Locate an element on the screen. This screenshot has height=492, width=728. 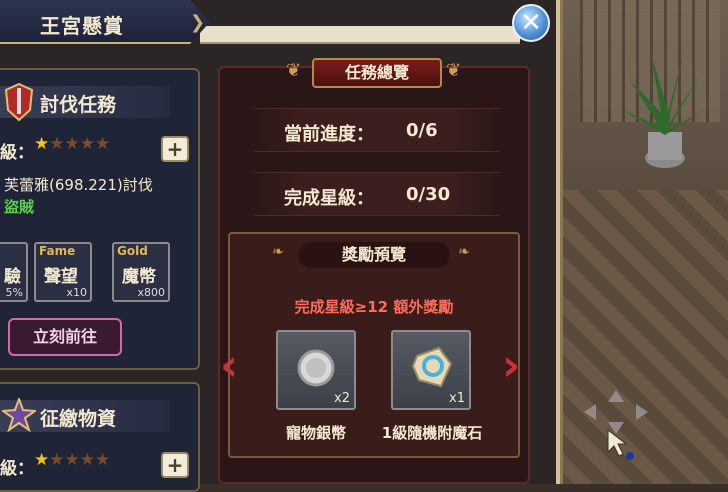
reward-item-name: 1級隨機附魔石 is located at coordinates (432, 433).